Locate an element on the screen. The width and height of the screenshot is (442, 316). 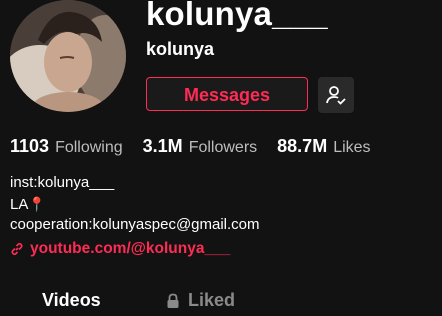
avatar is located at coordinates (68, 56).